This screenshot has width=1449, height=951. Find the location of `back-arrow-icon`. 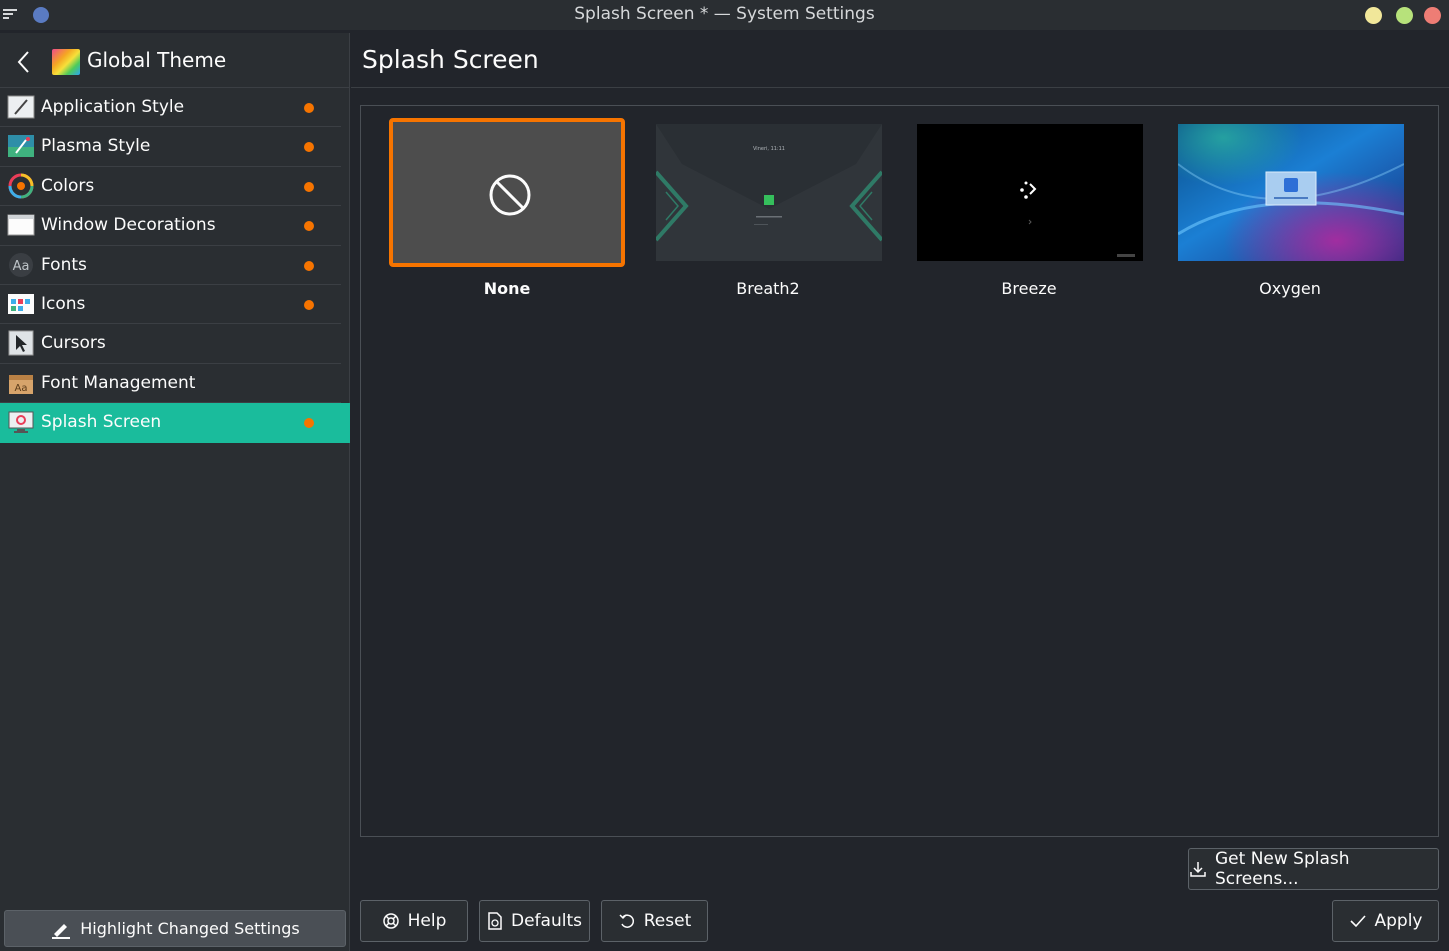

back-arrow-icon is located at coordinates (24, 62).